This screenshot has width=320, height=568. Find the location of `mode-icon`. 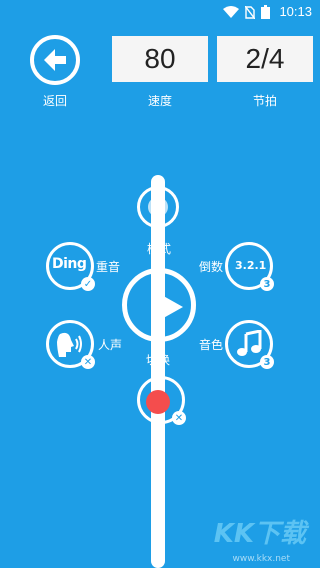

mode-icon is located at coordinates (158, 207).